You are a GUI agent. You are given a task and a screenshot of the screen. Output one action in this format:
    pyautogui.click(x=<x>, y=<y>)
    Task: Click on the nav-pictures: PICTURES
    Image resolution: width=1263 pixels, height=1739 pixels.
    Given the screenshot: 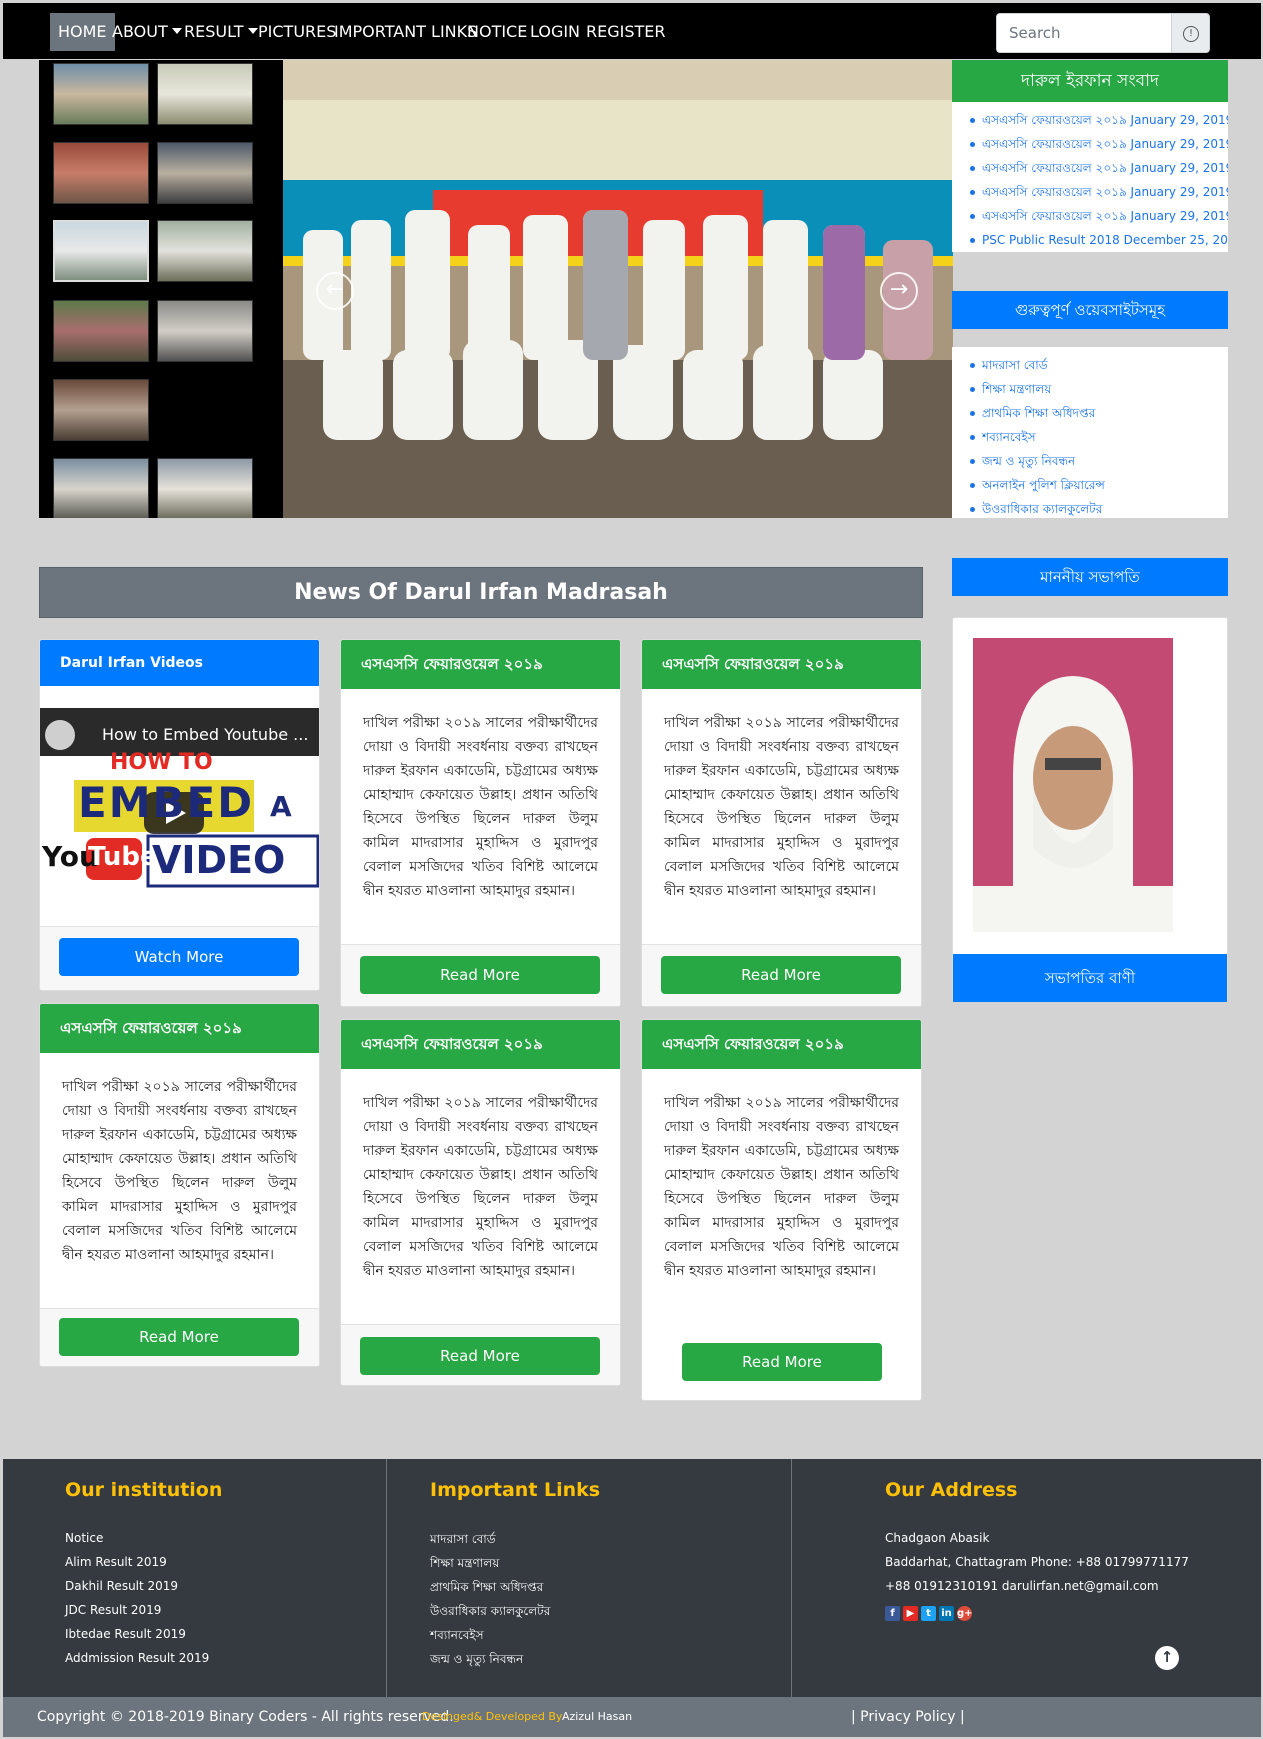 What is the action you would take?
    pyautogui.click(x=297, y=32)
    